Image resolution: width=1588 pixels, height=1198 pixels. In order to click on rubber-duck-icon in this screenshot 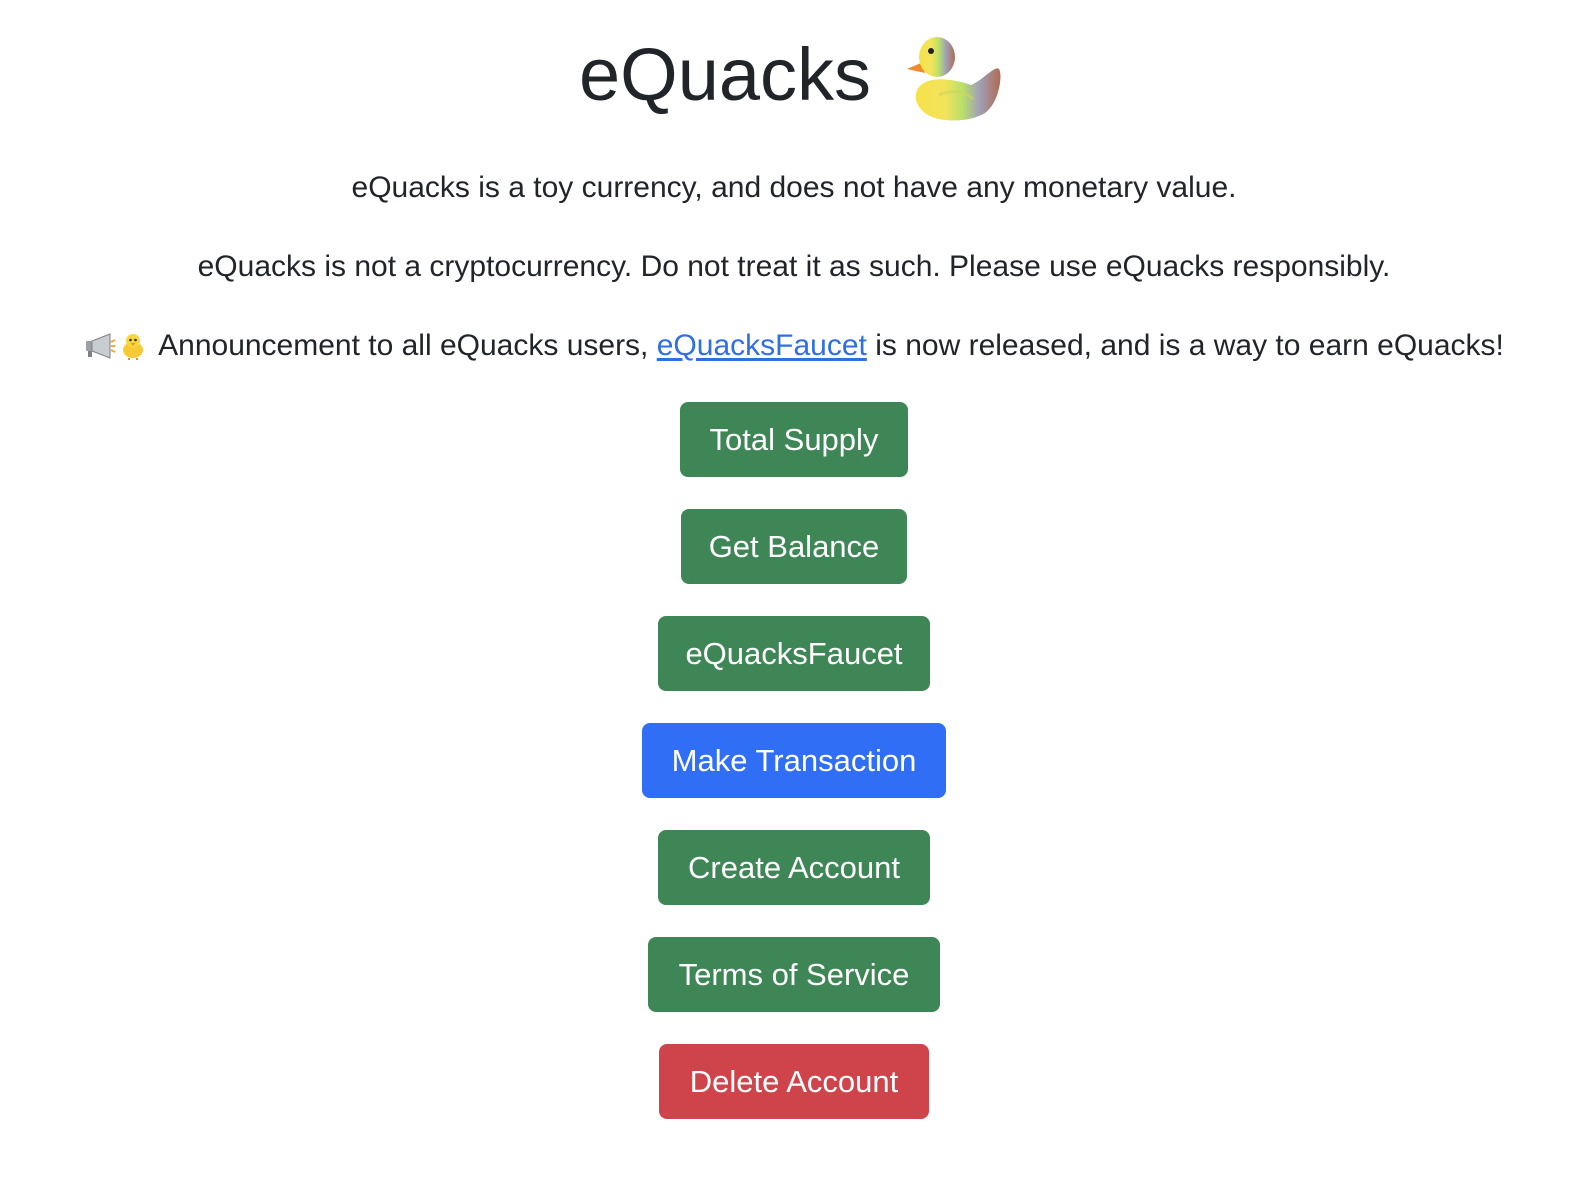, I will do `click(954, 79)`.